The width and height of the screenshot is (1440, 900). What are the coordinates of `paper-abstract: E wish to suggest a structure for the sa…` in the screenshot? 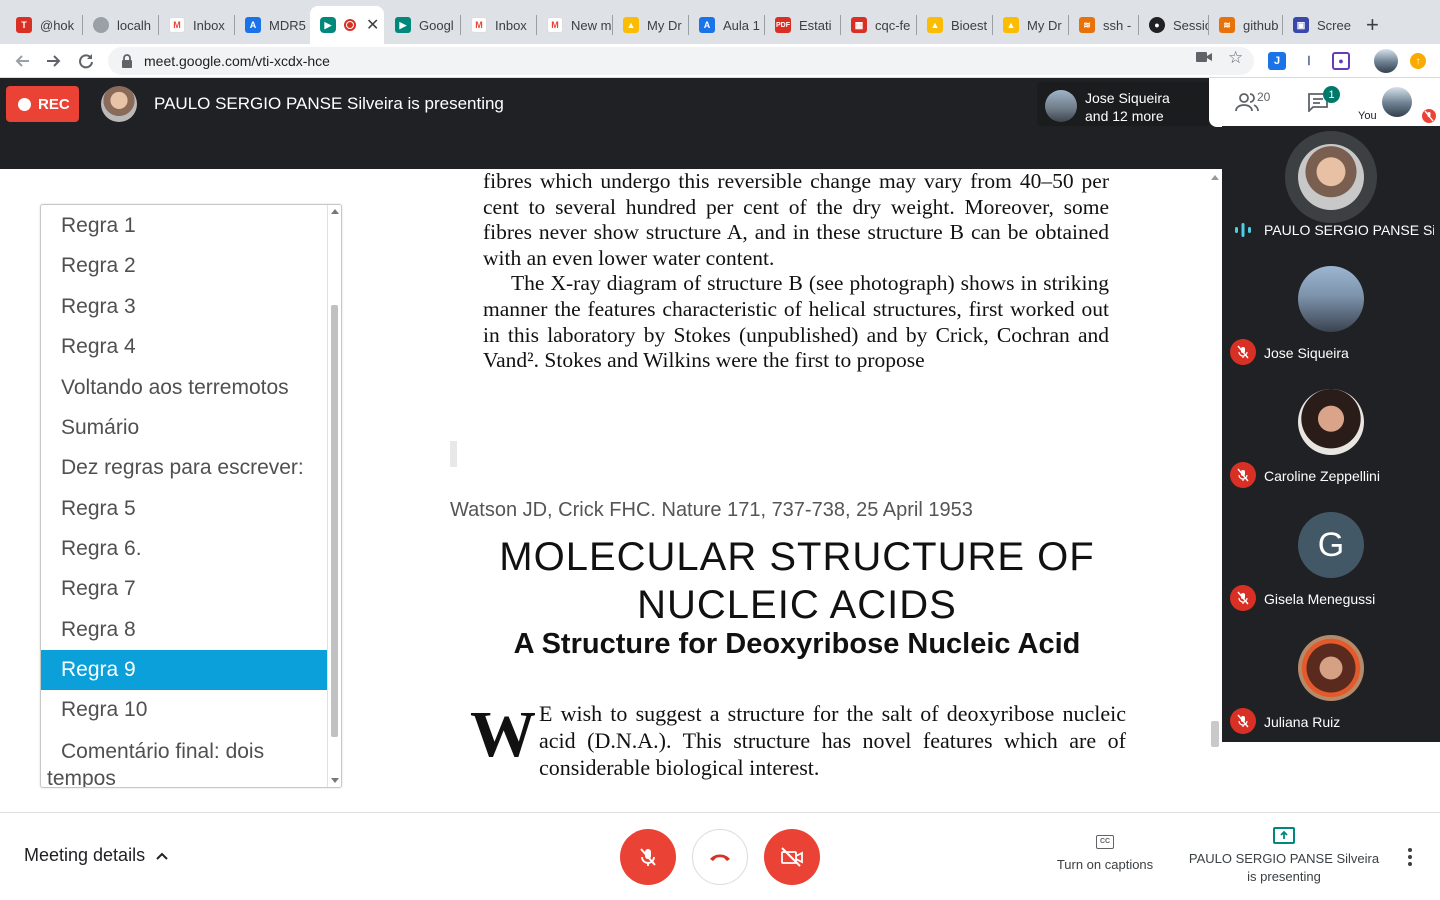 It's located at (832, 740).